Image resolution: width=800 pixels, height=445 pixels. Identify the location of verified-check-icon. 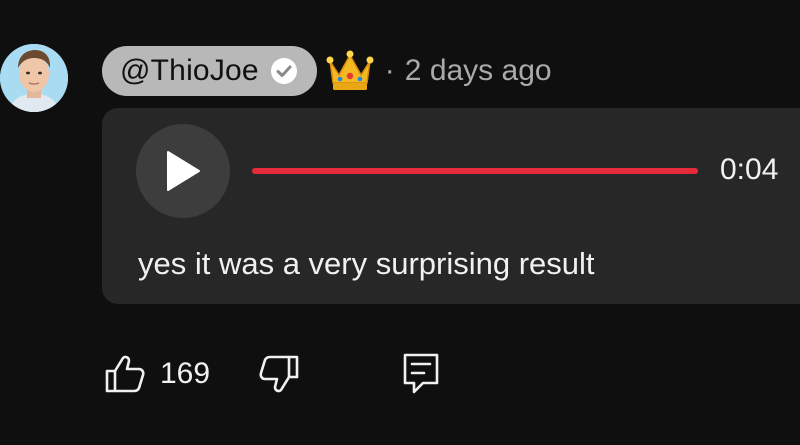
(284, 71).